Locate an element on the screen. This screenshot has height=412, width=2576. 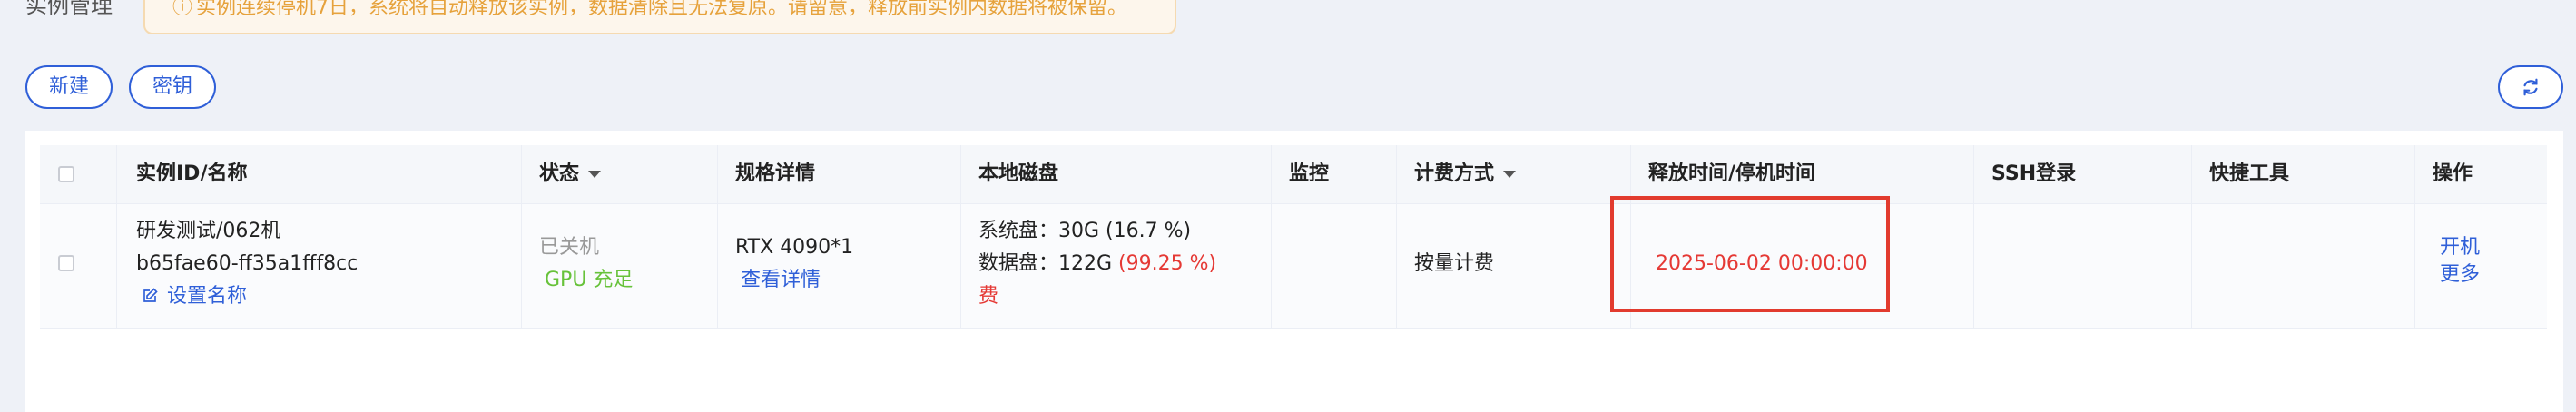
system-disk: 系统盘：30G (16.7 %) is located at coordinates (1085, 231).